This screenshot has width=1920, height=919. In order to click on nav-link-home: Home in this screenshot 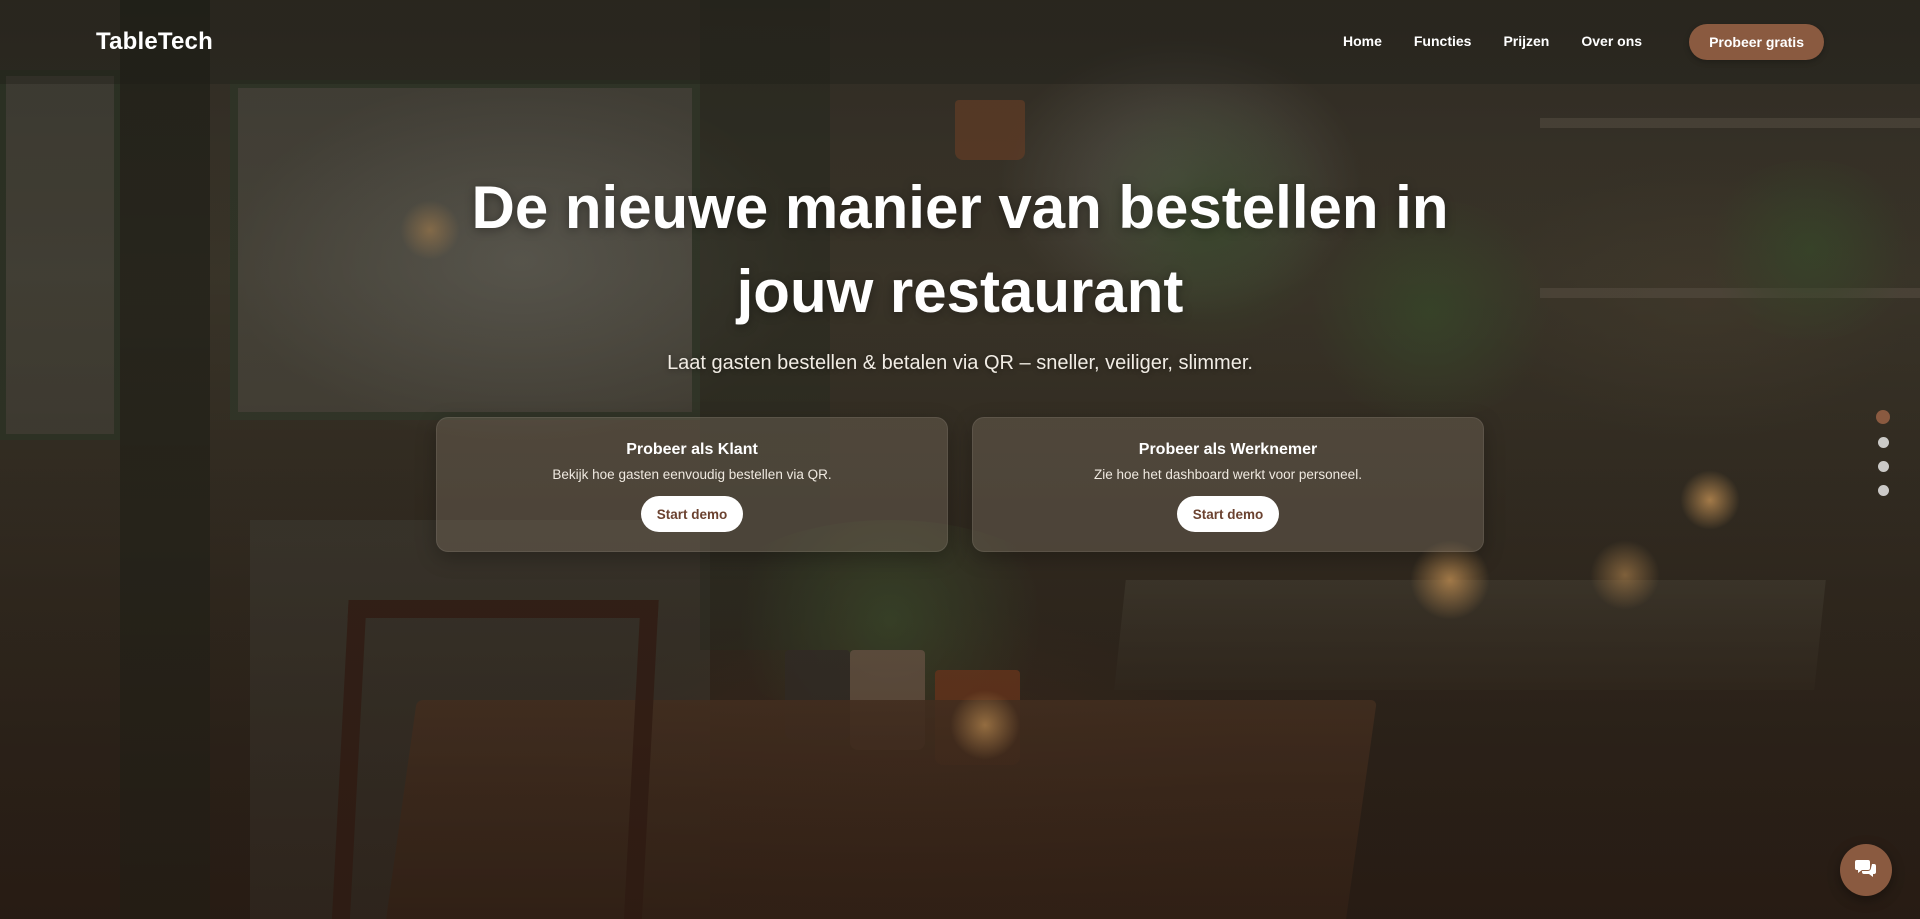, I will do `click(1362, 41)`.